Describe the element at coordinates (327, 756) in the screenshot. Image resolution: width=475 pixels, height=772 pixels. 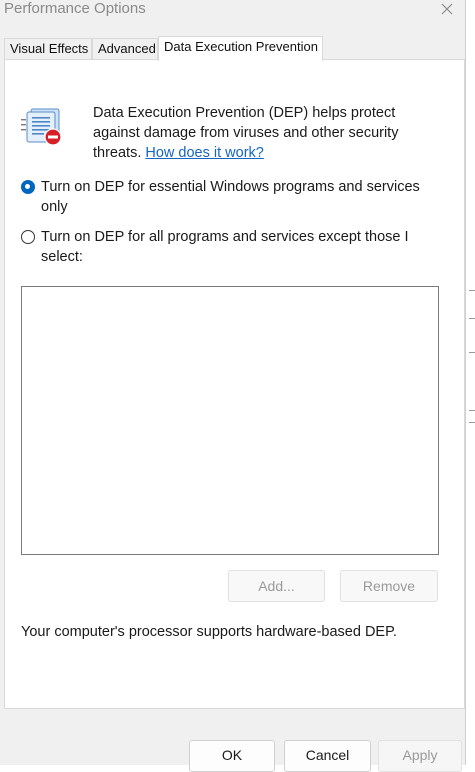
I see `cancel-button: Cancel` at that location.